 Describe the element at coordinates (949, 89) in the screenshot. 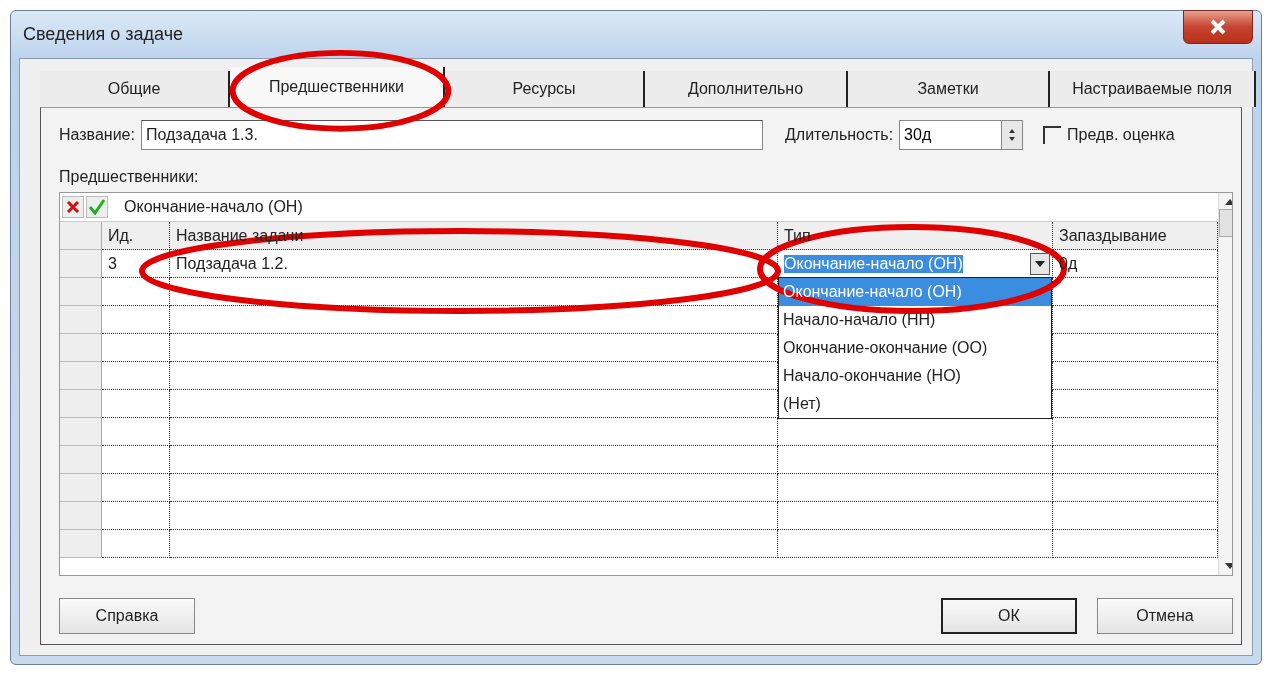

I see `tab: Заметки` at that location.